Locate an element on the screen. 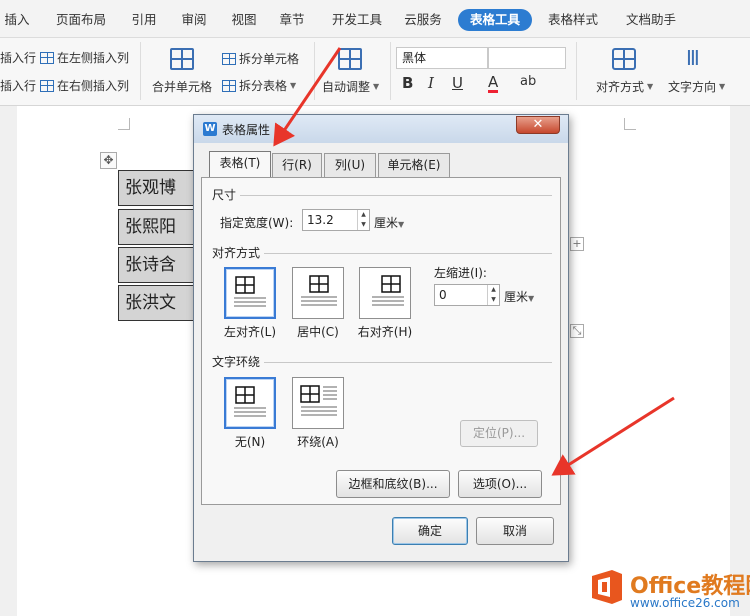  watermark: Office教程网 www.office26.com is located at coordinates (669, 588).